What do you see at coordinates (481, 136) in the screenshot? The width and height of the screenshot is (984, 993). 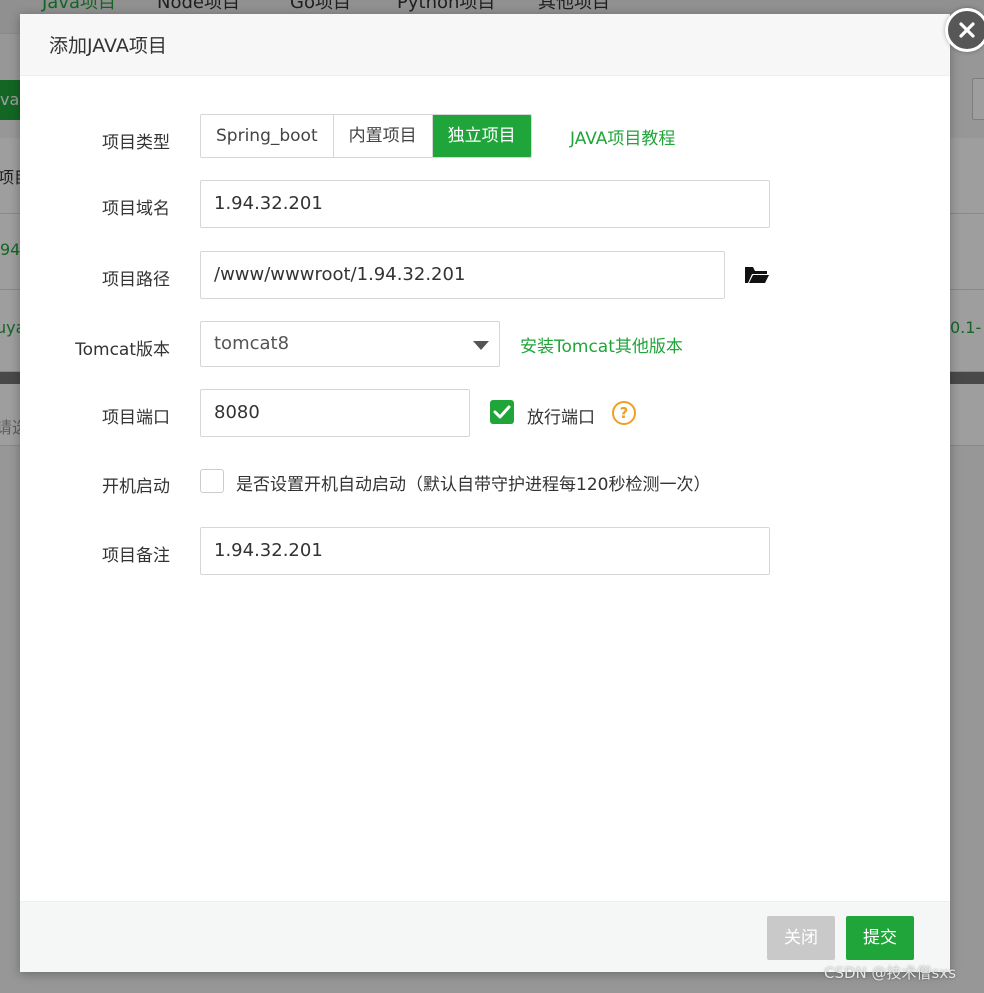 I see `type-option-standalone: 独立项目` at bounding box center [481, 136].